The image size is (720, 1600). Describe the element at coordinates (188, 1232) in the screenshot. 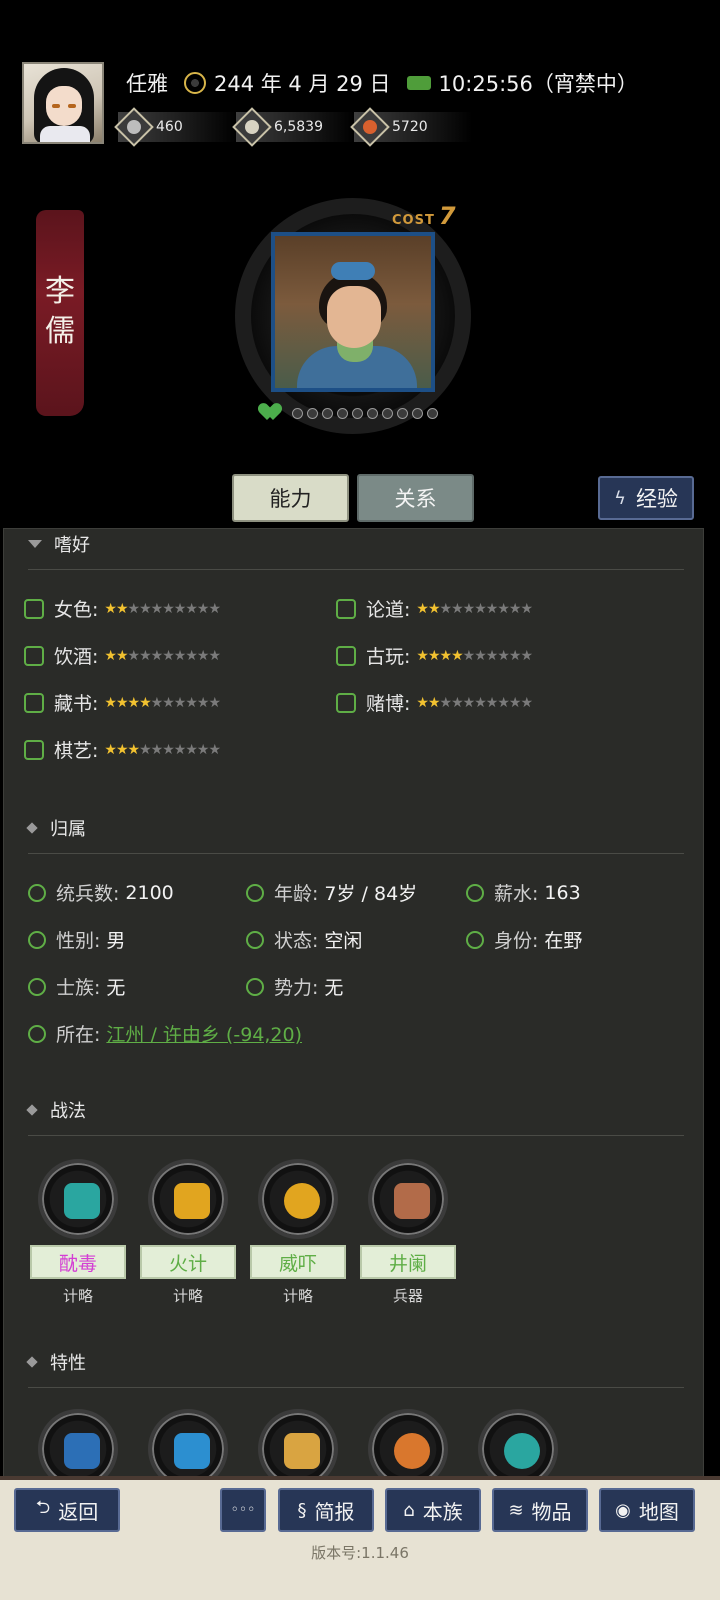

I see `tactic-fire: 火计 计略` at that location.